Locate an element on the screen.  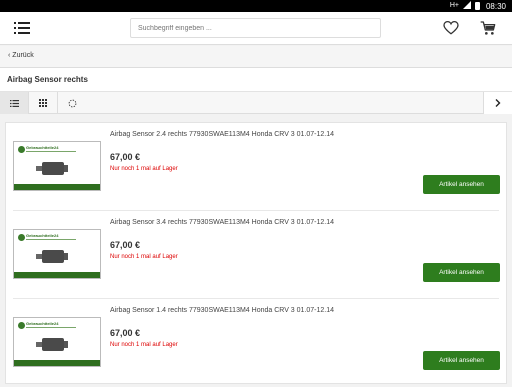
list-icon is located at coordinates (14, 103).